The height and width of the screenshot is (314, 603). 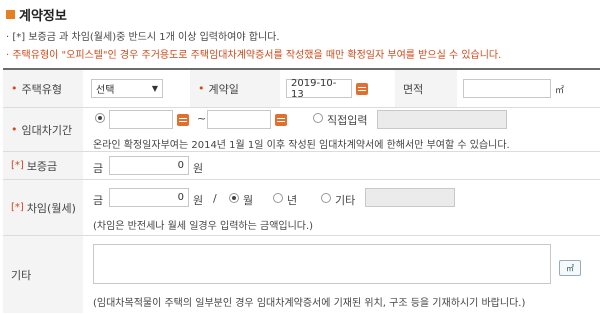 What do you see at coordinates (154, 88) in the screenshot?
I see `chevron-down-icon: ▼` at bounding box center [154, 88].